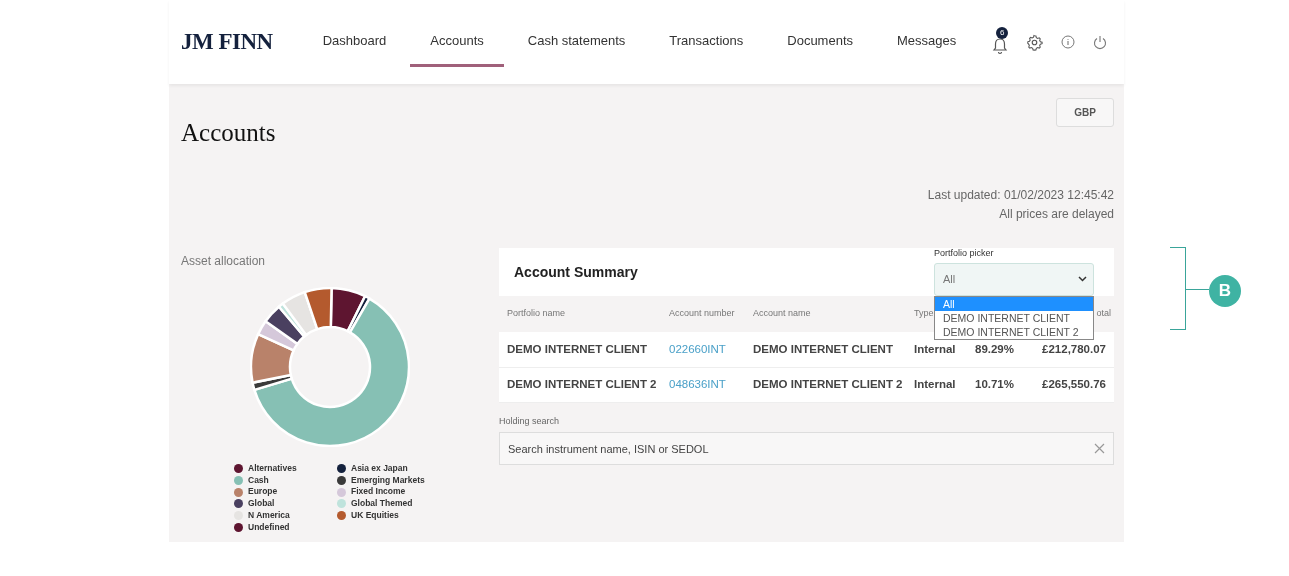  I want to click on legend-label: Global, so click(261, 504).